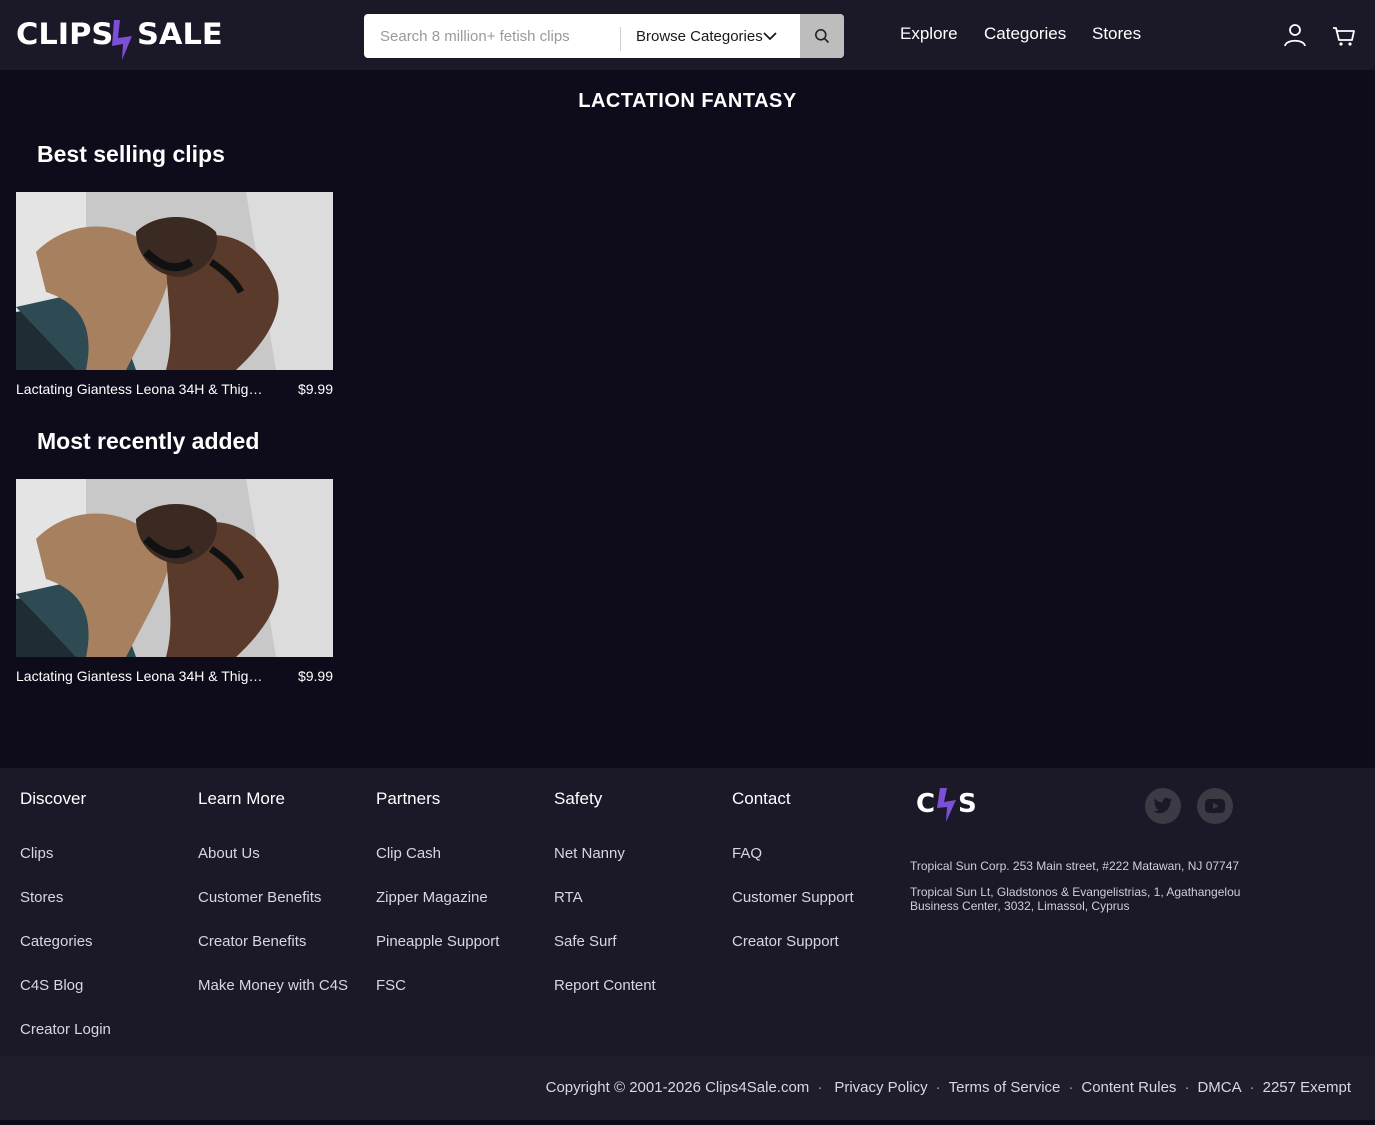 The image size is (1375, 1125). What do you see at coordinates (585, 941) in the screenshot?
I see `footer-link: Safe Surf` at bounding box center [585, 941].